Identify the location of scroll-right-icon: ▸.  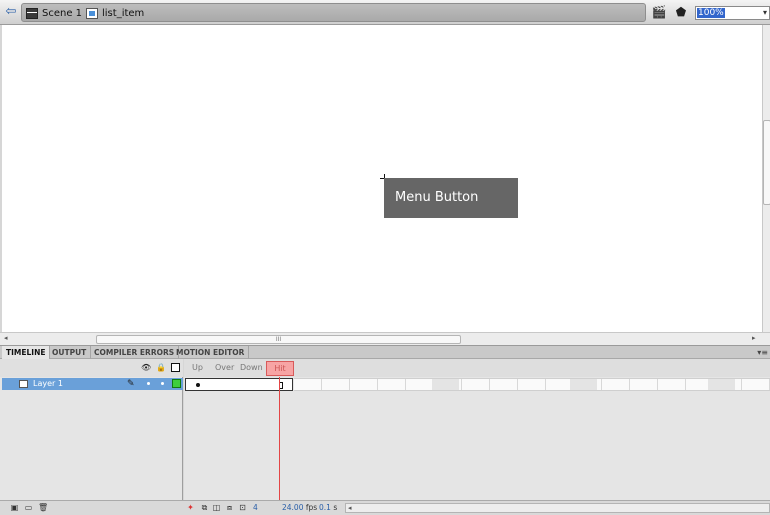
(754, 338).